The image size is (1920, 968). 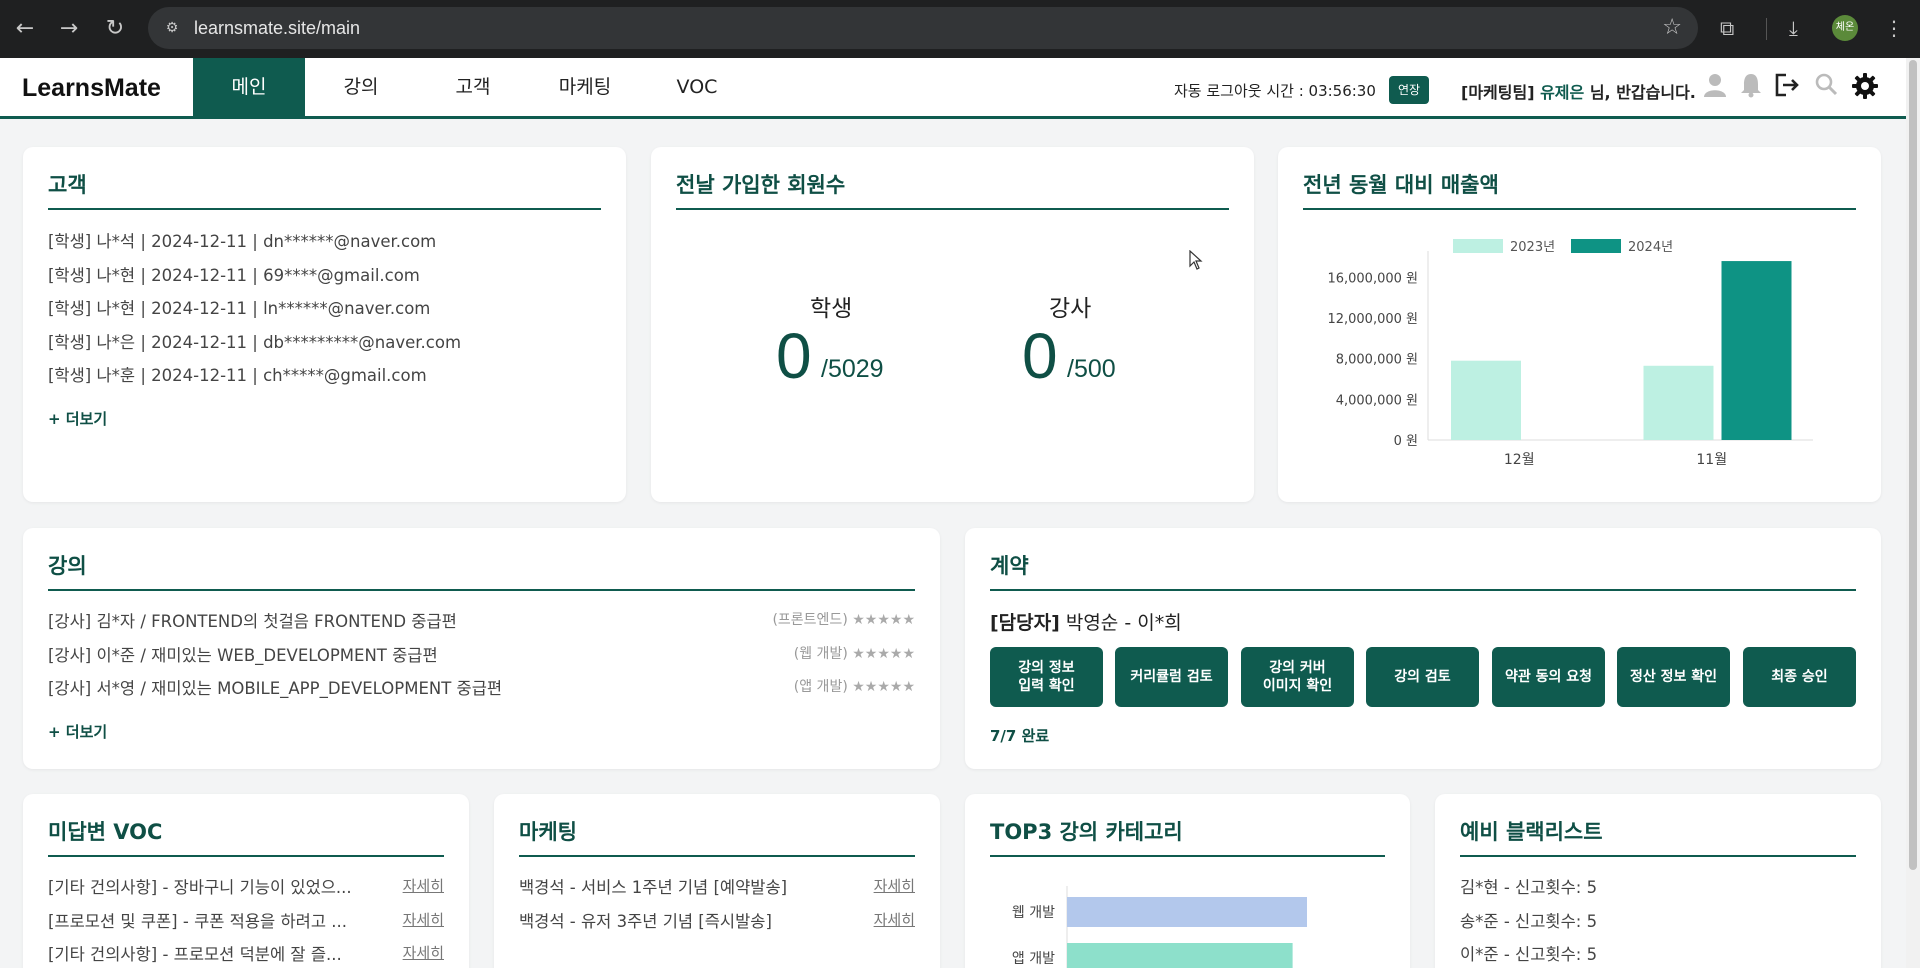 I want to click on lecture-card-title: 강의, so click(x=67, y=566).